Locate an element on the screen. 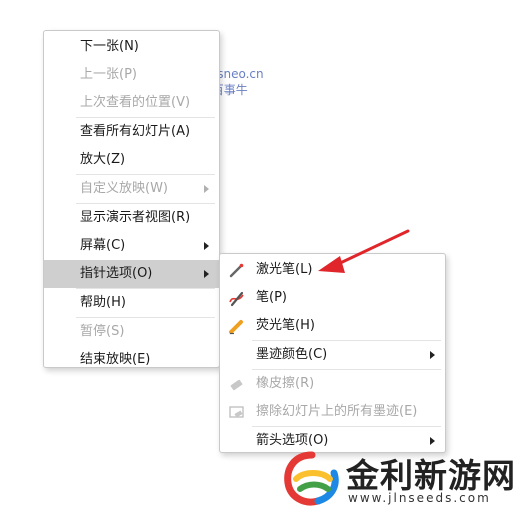 The width and height of the screenshot is (531, 510). brand-url: www.jlnseeds.com is located at coordinates (419, 498).